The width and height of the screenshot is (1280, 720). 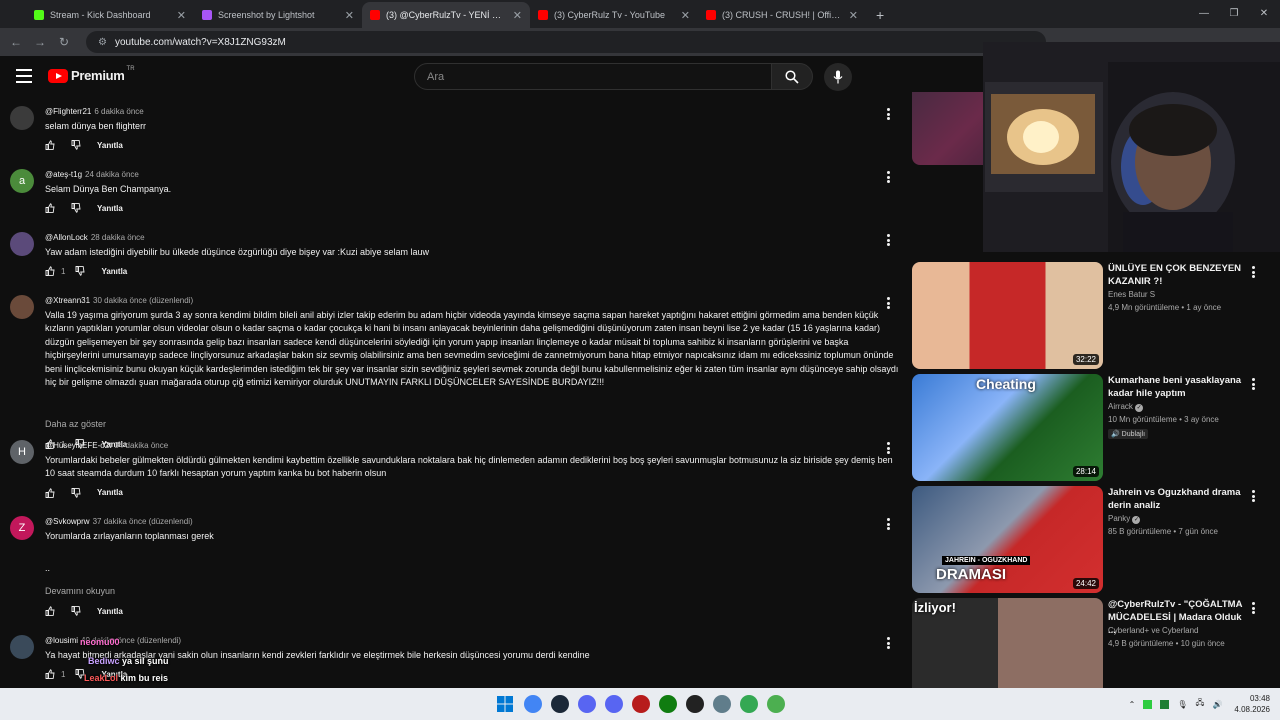 I want to click on comment-author: @Xtreann31, so click(x=67, y=300).